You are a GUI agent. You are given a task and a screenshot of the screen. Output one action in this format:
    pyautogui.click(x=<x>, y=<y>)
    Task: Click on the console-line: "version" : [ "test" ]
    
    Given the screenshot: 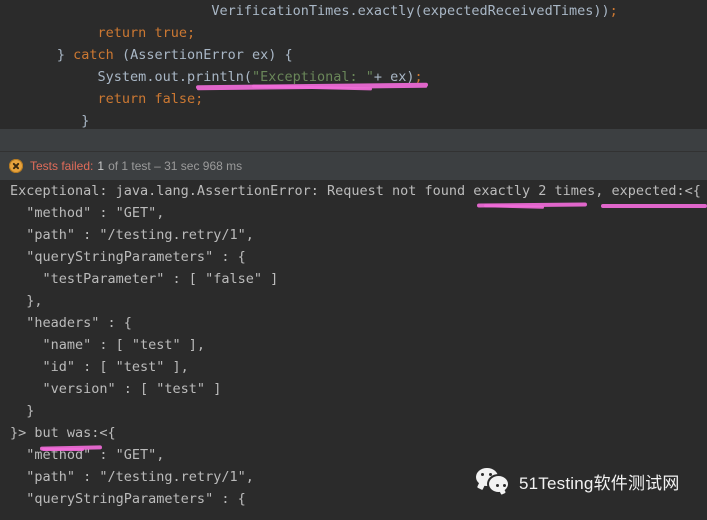 What is the action you would take?
    pyautogui.click(x=116, y=389)
    